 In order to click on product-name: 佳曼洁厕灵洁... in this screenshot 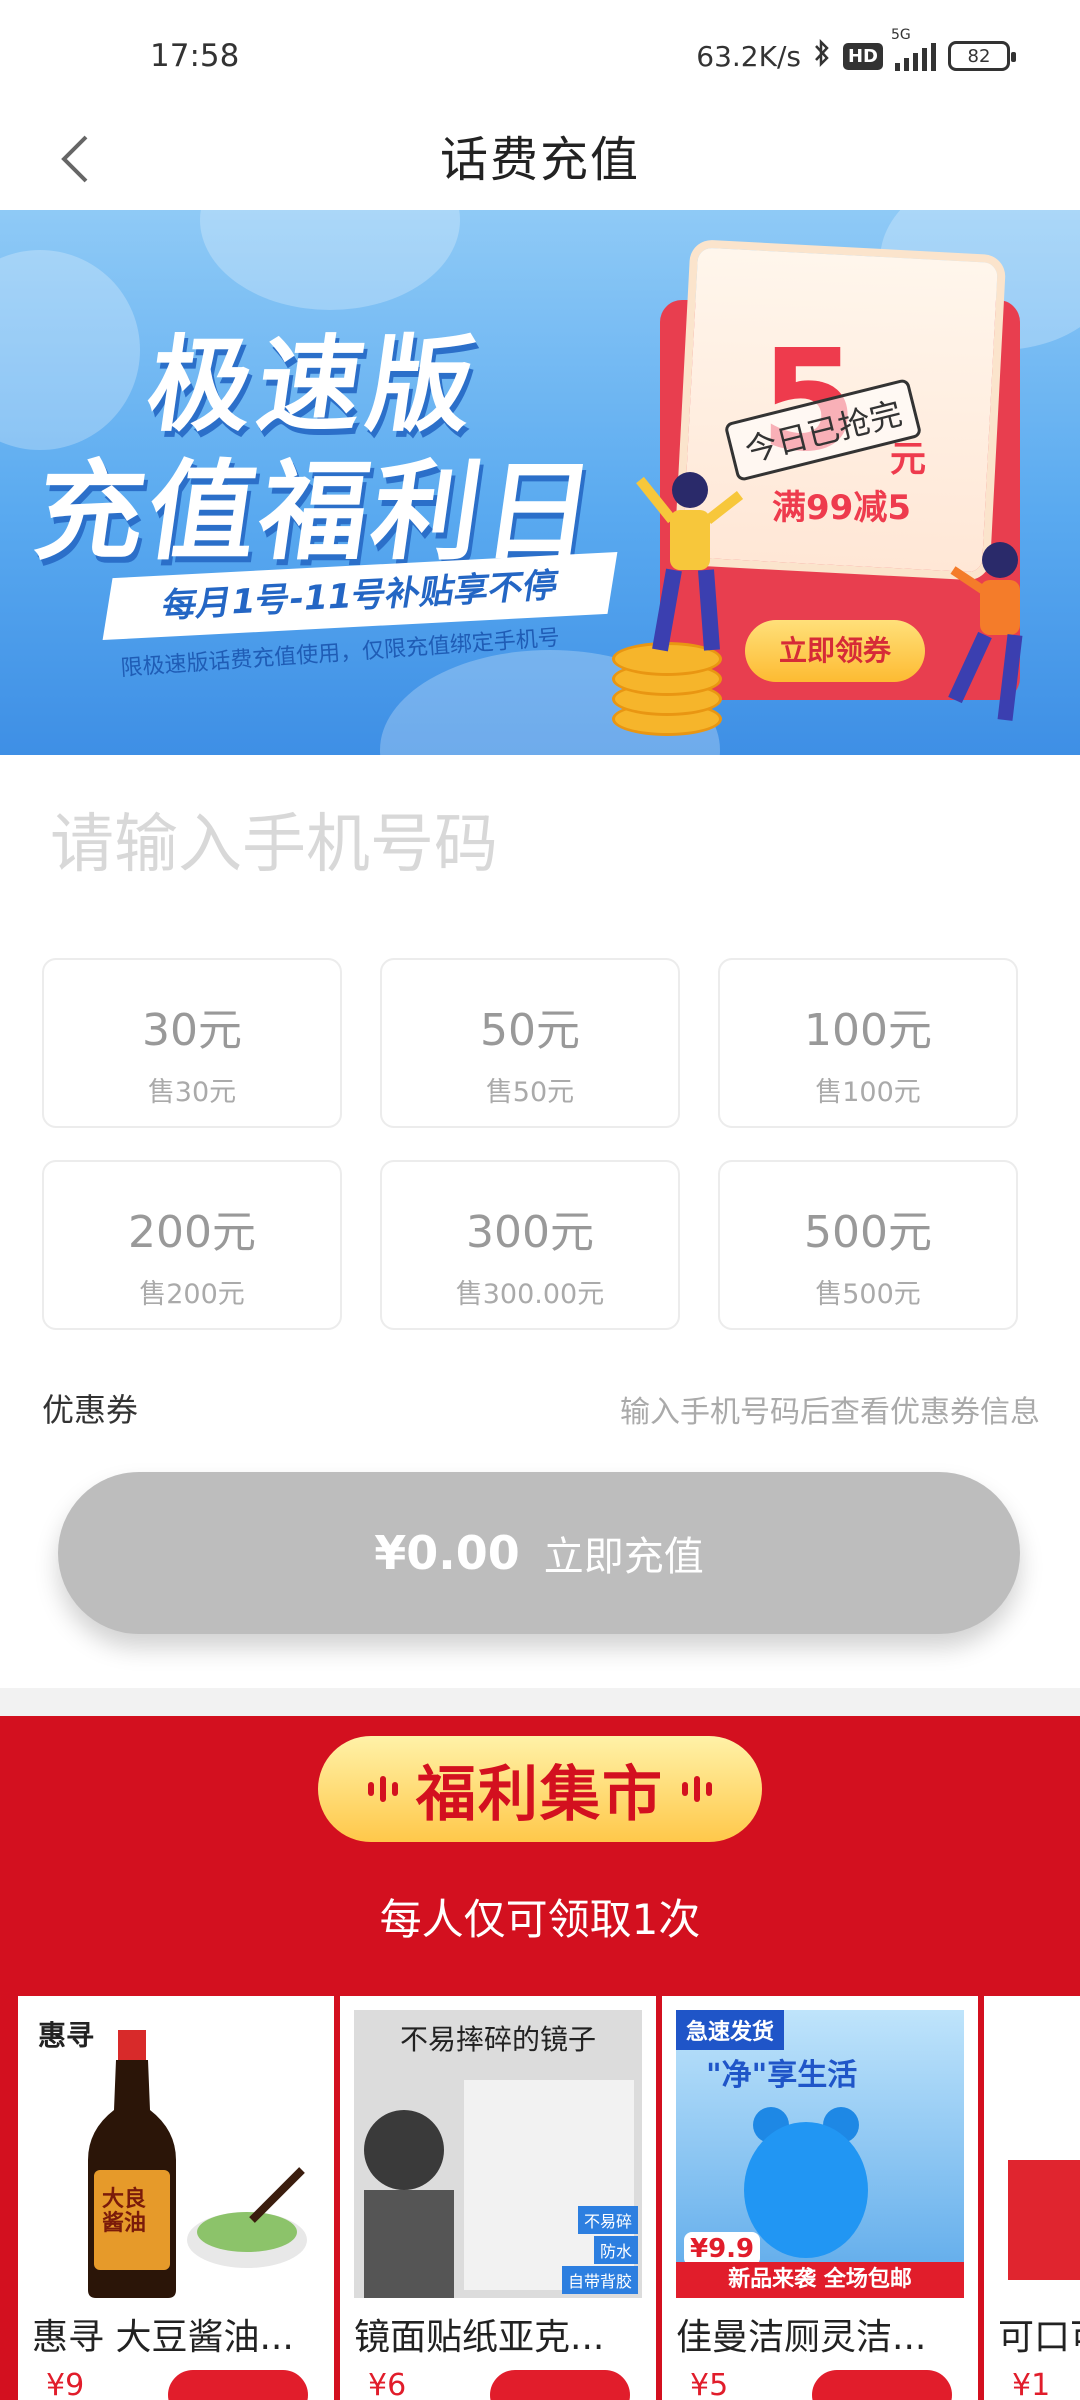, I will do `click(801, 2337)`.